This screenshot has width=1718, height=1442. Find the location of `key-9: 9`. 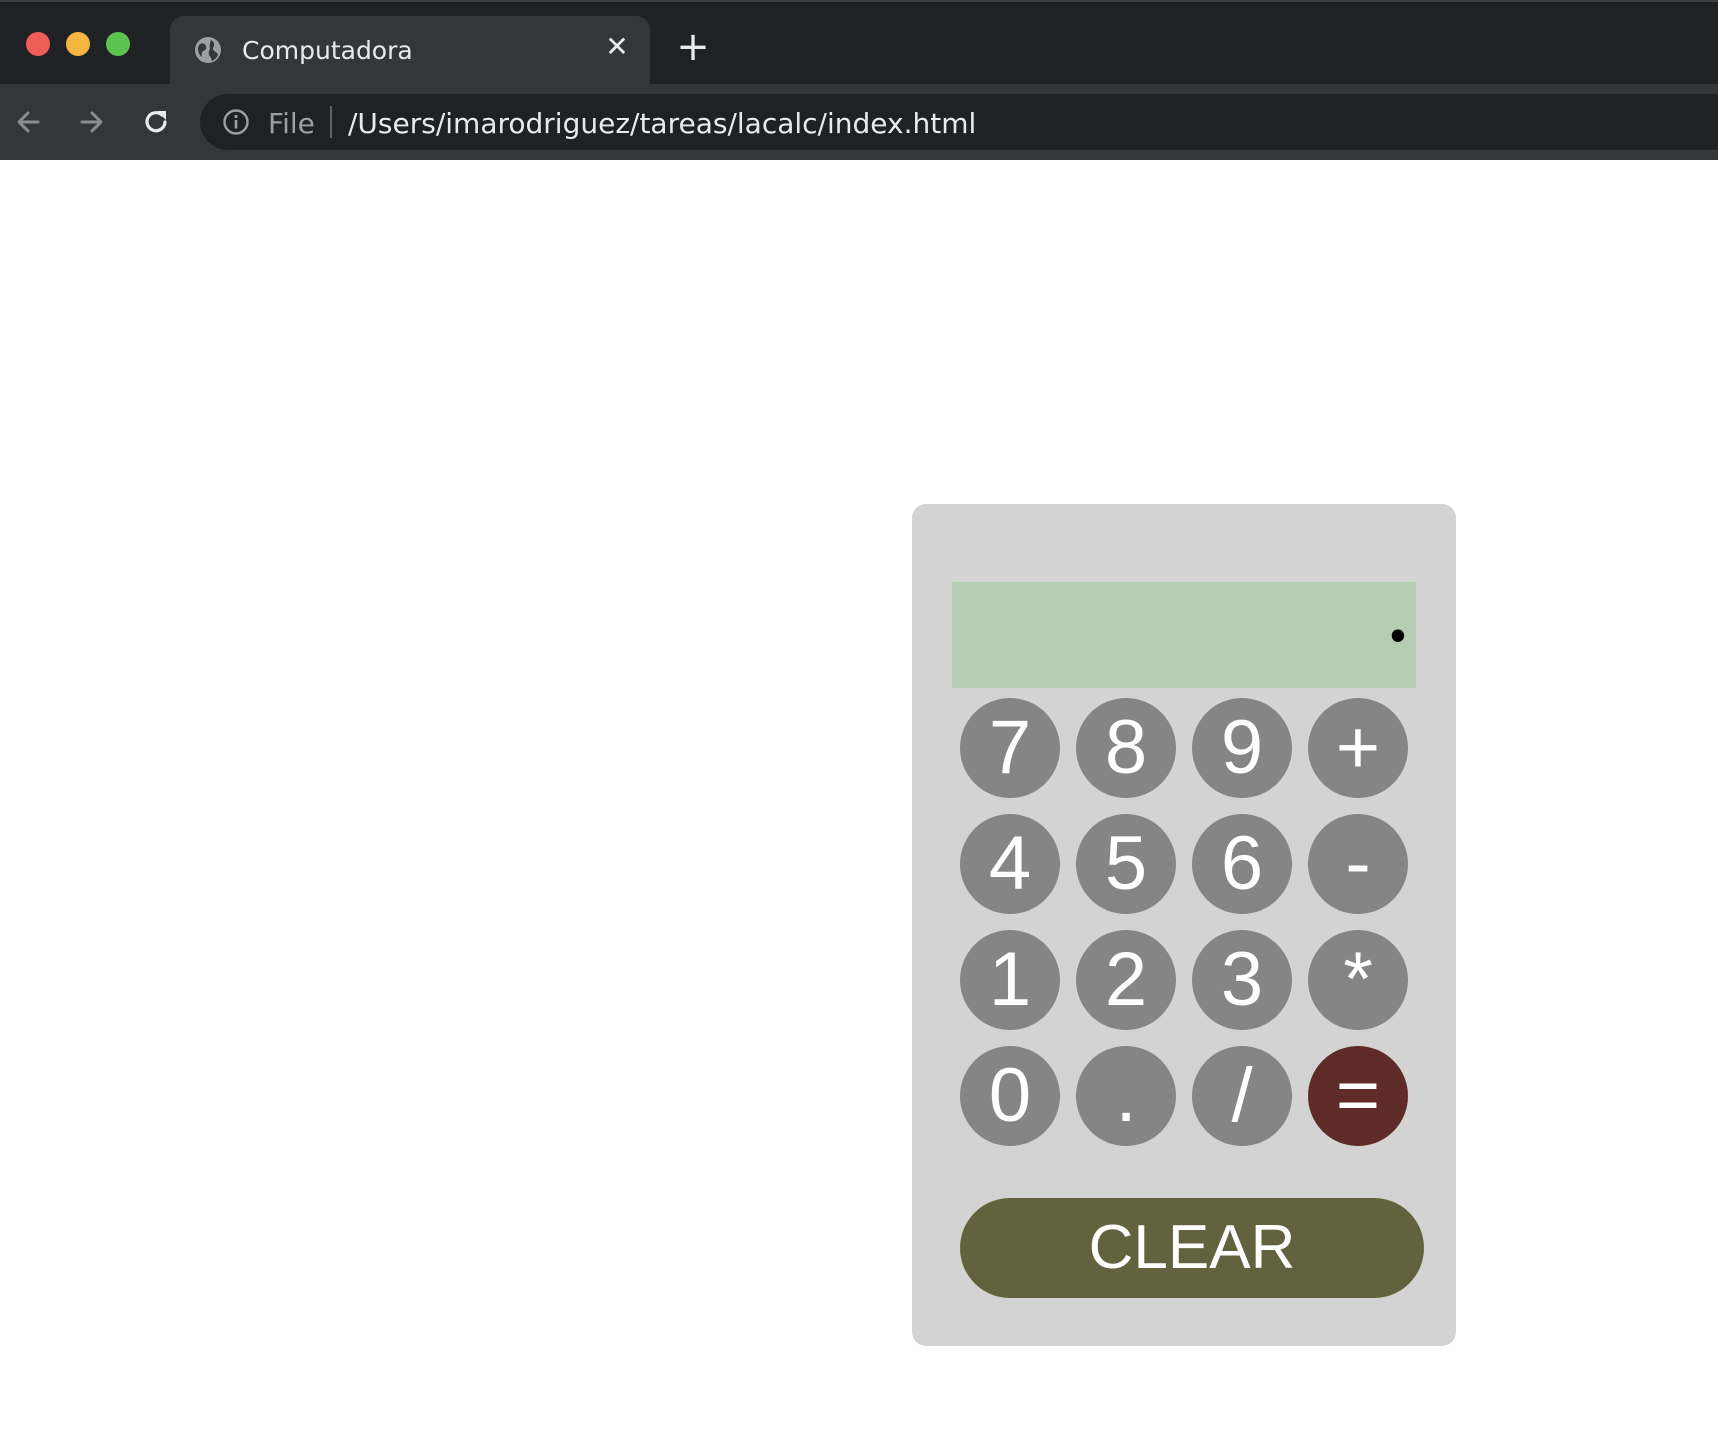

key-9: 9 is located at coordinates (1242, 748).